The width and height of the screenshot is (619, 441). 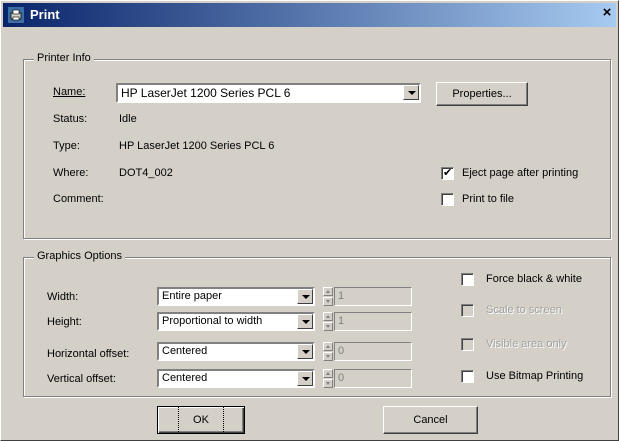 What do you see at coordinates (146, 173) in the screenshot?
I see `where-value: DOT4_002` at bounding box center [146, 173].